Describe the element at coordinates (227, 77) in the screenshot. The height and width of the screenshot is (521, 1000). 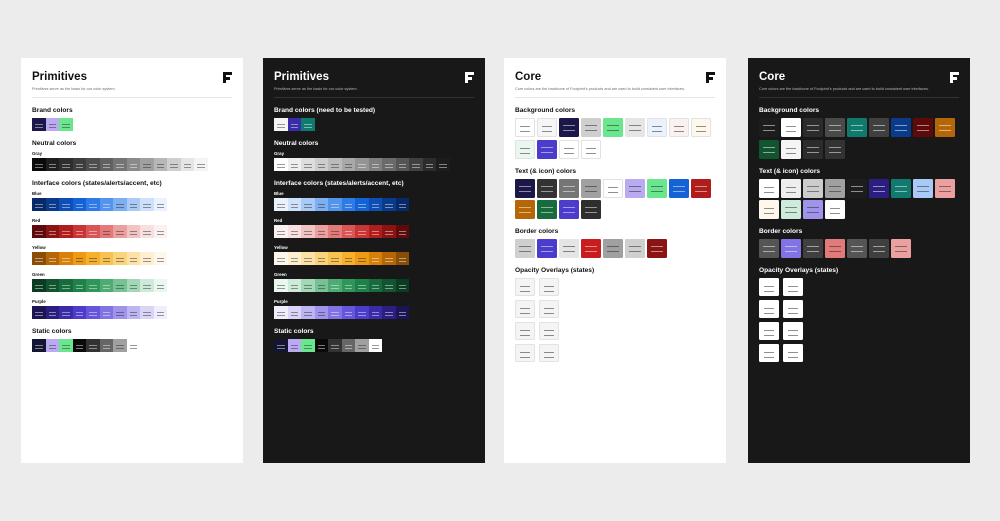
I see `footprint-logo-icon` at that location.